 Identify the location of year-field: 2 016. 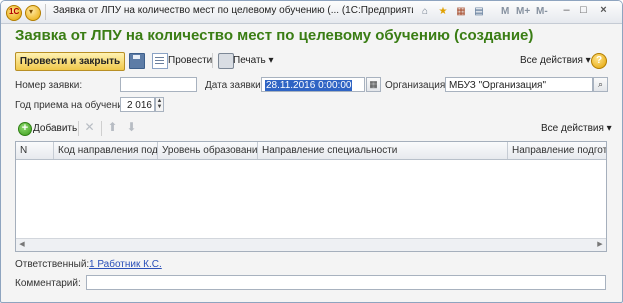
(137, 104).